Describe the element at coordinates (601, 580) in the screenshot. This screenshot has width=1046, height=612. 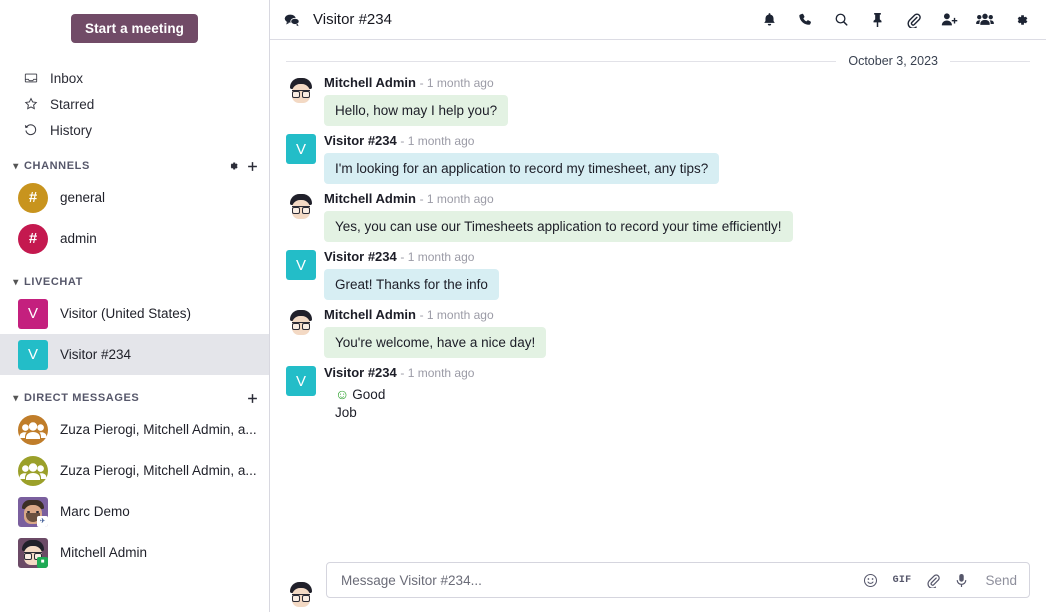
I see `message-input` at that location.